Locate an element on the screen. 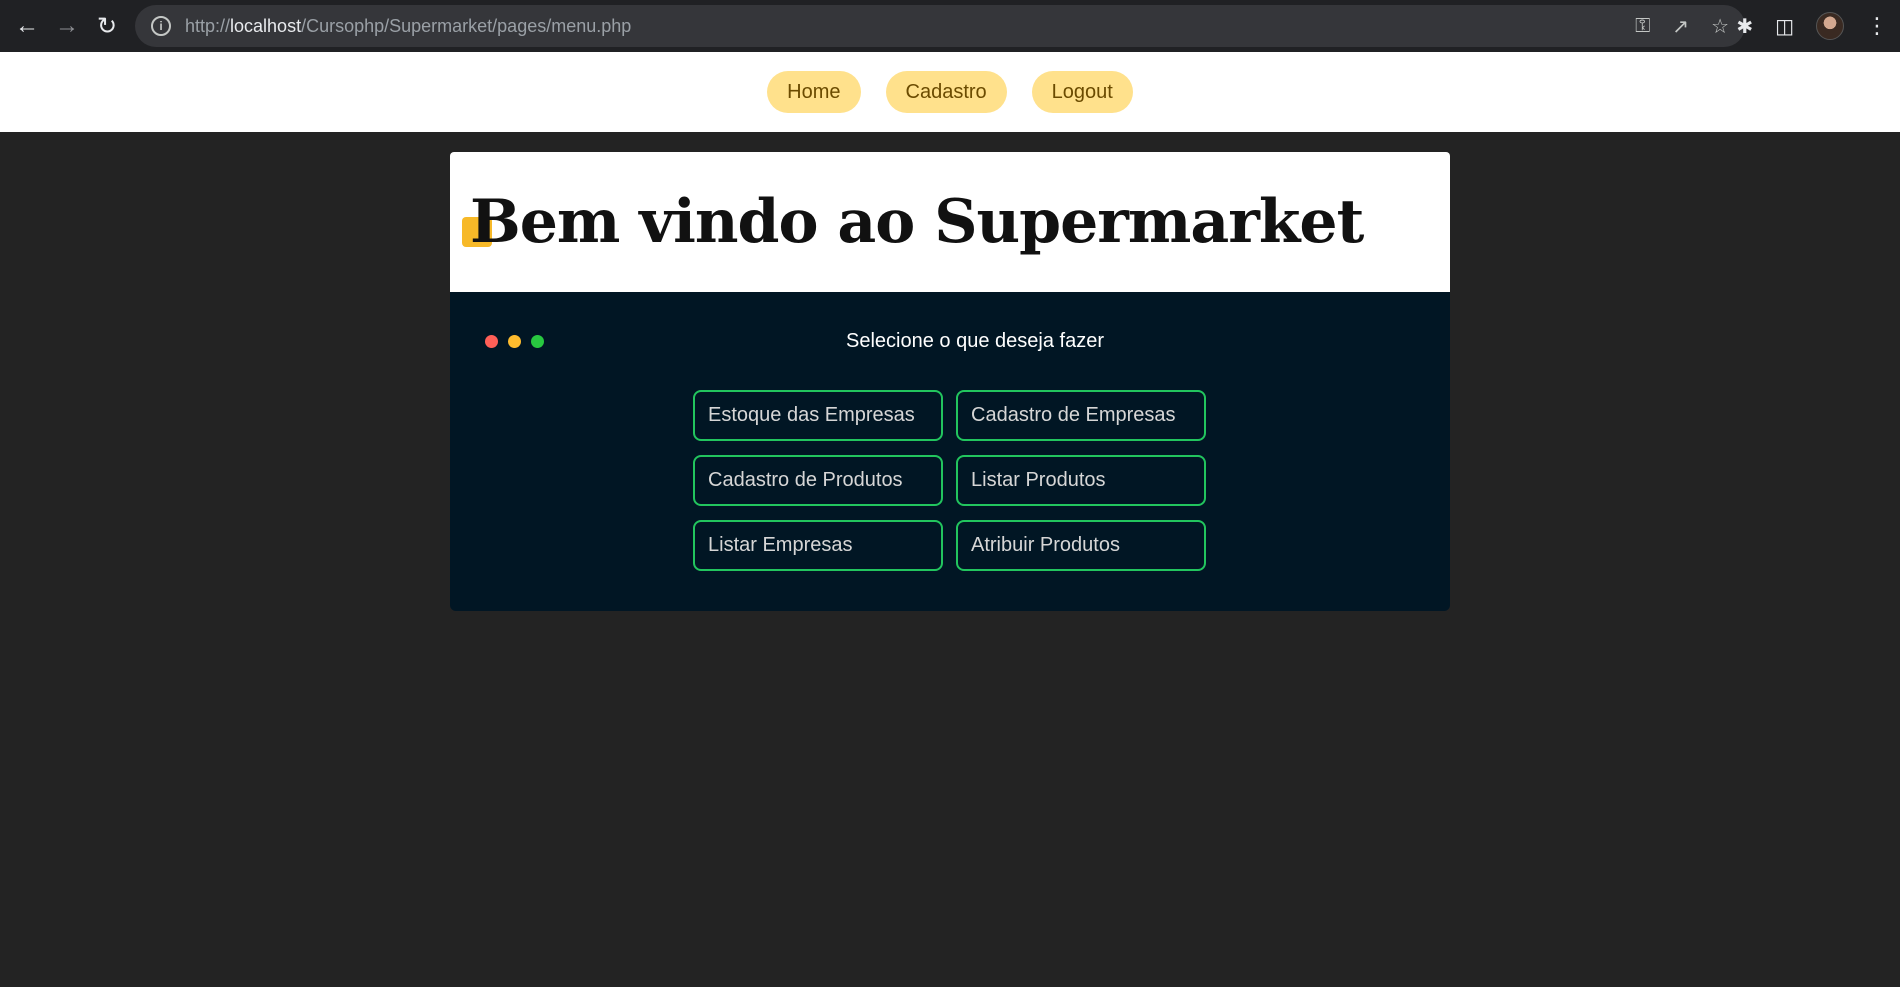  back-icon: ← is located at coordinates (27, 26).